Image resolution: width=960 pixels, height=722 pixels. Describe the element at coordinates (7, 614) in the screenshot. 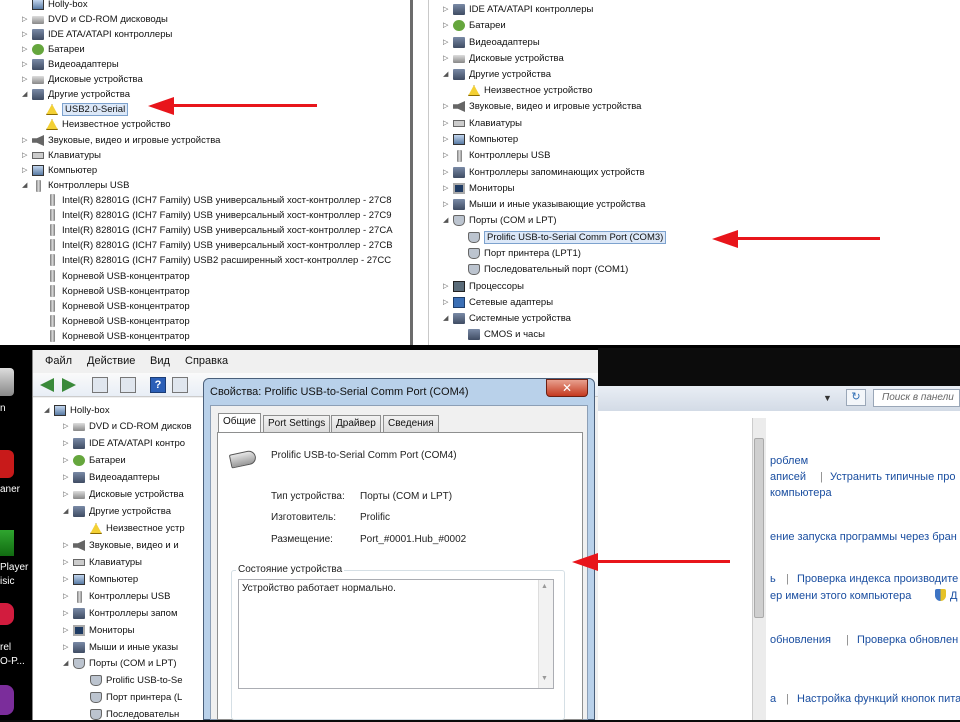

I see `corel-icon` at that location.